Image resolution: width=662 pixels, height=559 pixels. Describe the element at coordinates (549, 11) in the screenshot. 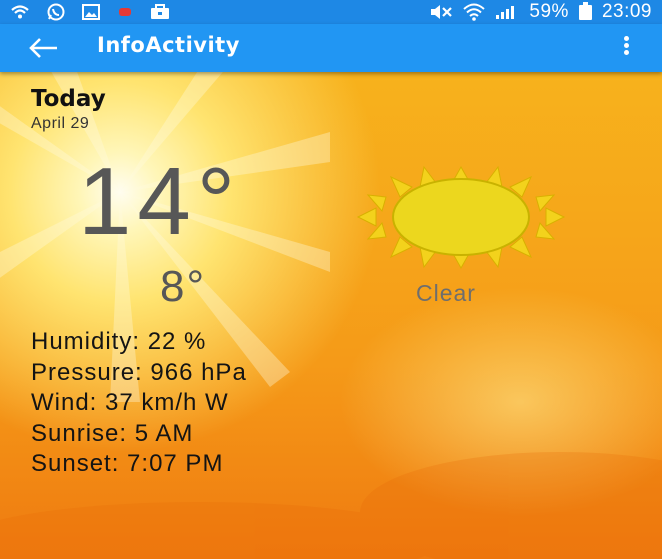

I see `battery-percent: 59%` at that location.